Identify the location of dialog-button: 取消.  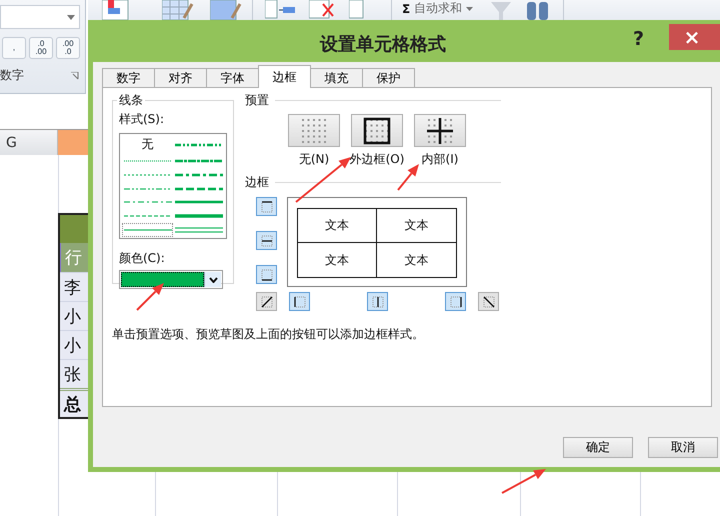
(683, 447).